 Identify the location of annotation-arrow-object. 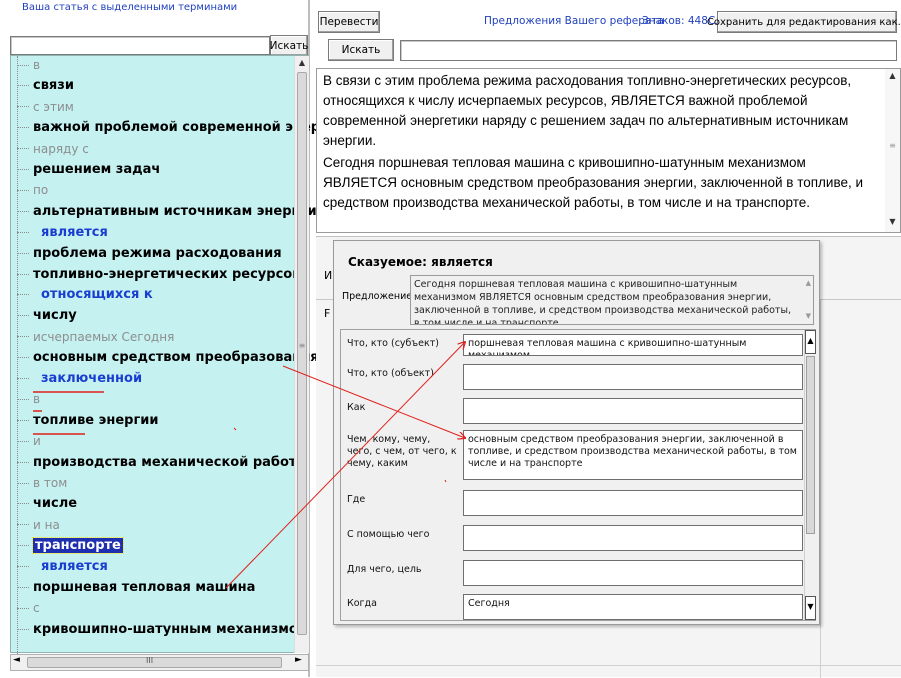
(373, 401).